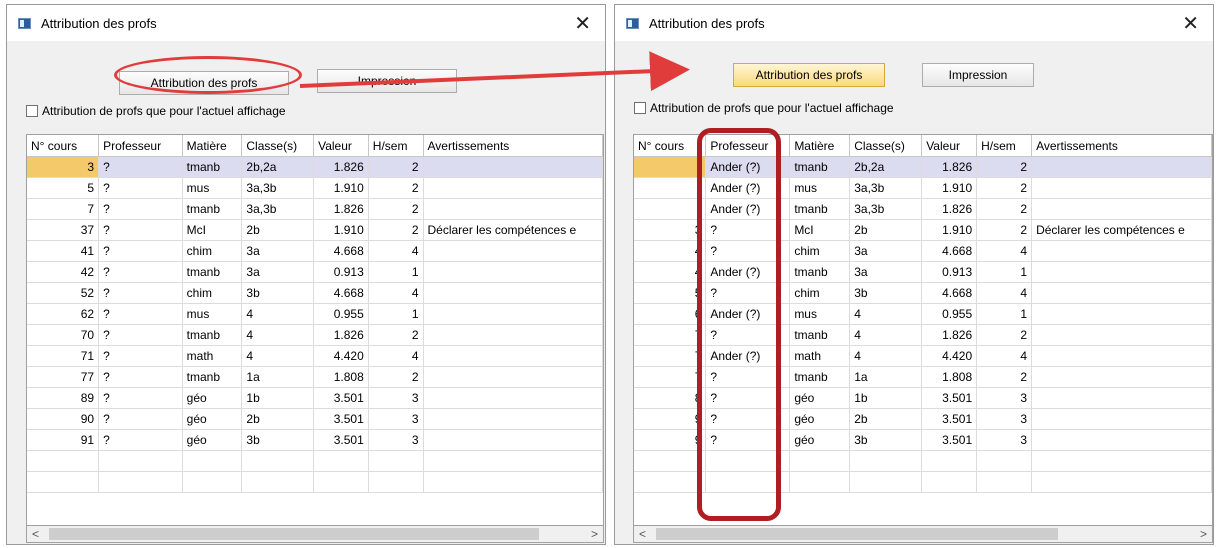 The height and width of the screenshot is (548, 1216). I want to click on highlight-professor-column, so click(739, 324).